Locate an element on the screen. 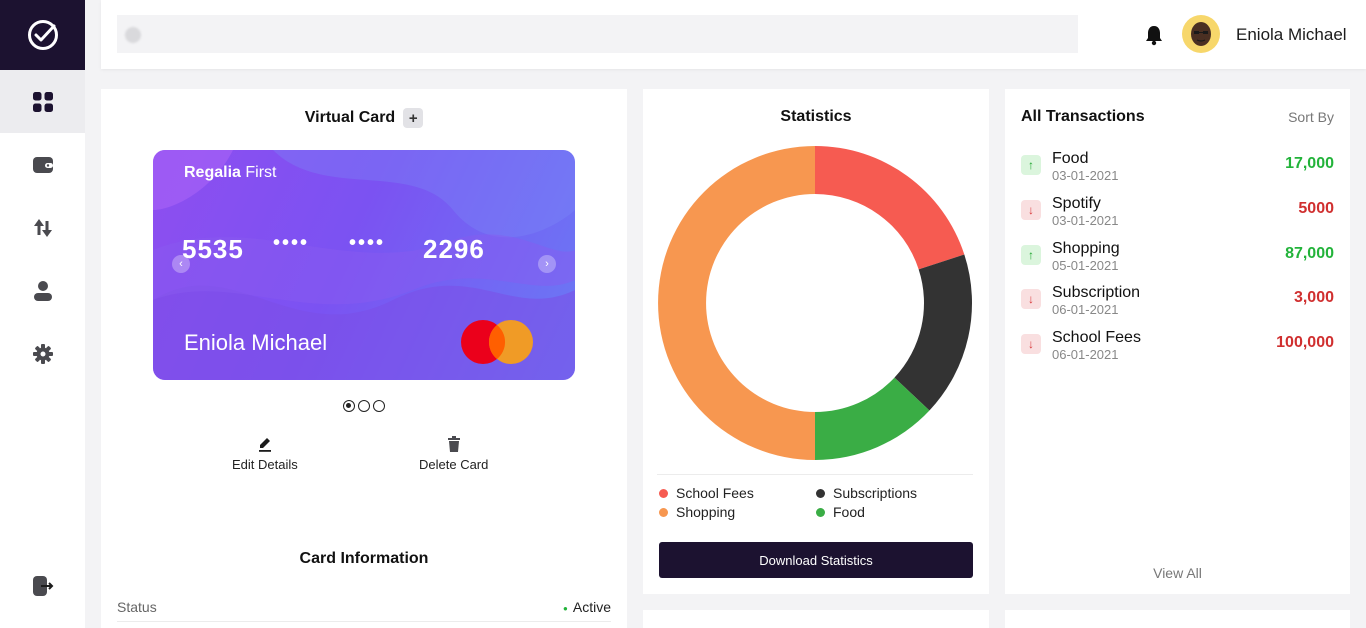 The width and height of the screenshot is (1366, 628). card-number-first: 5535 is located at coordinates (213, 249).